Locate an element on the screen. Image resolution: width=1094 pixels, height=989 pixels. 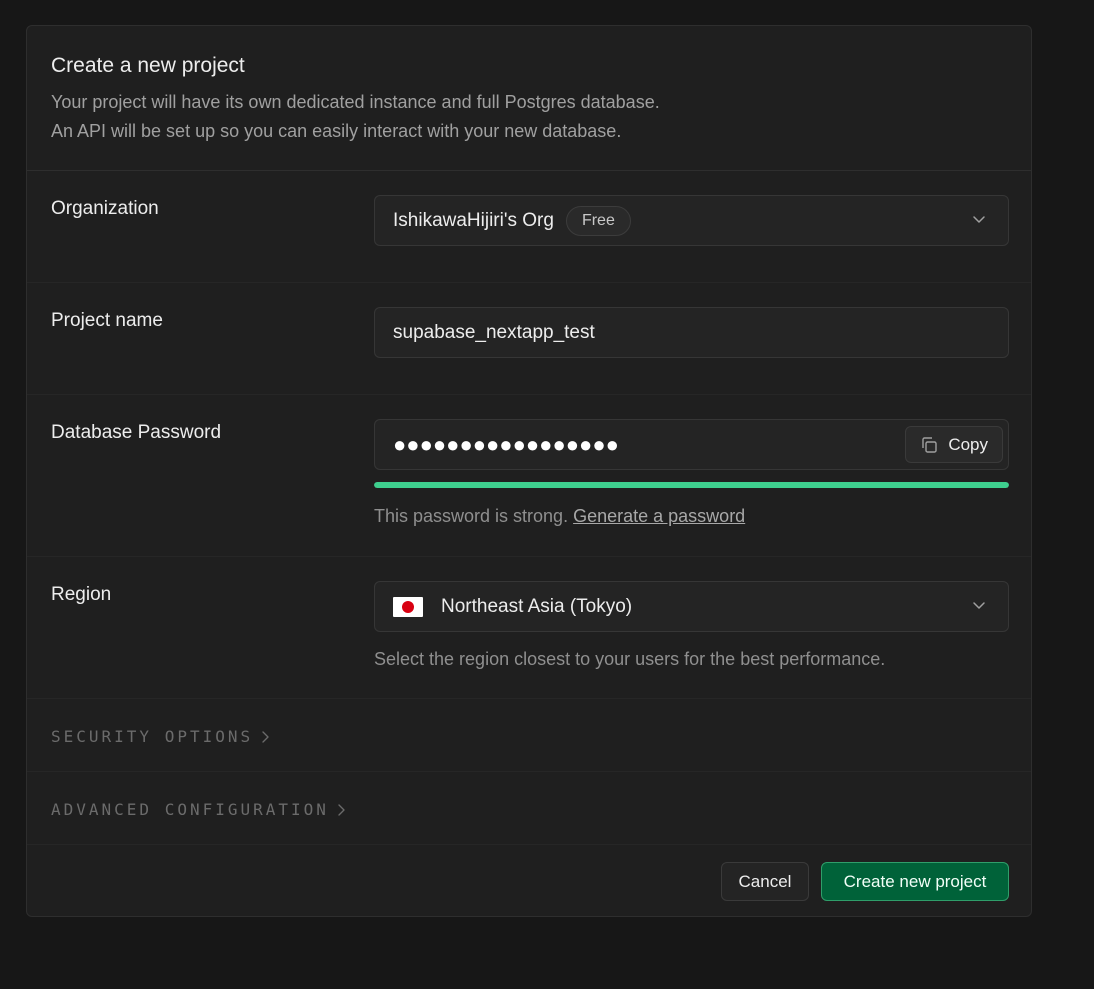
password-strength-bar is located at coordinates (691, 485).